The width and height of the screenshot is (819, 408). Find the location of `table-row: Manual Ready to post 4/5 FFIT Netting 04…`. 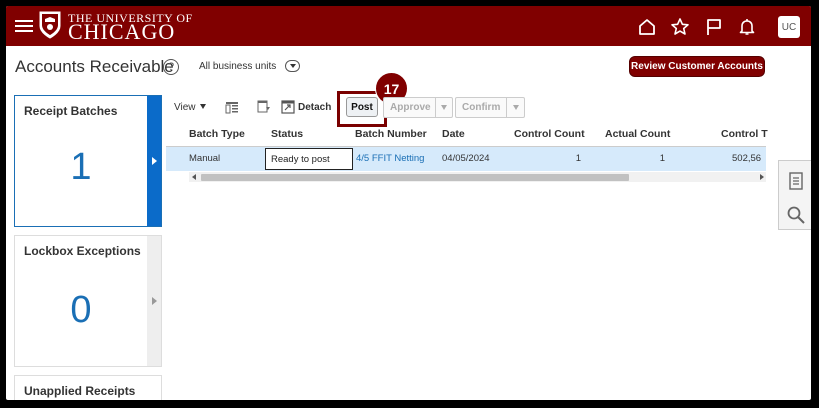

table-row: Manual Ready to post 4/5 FFIT Netting 04… is located at coordinates (466, 159).